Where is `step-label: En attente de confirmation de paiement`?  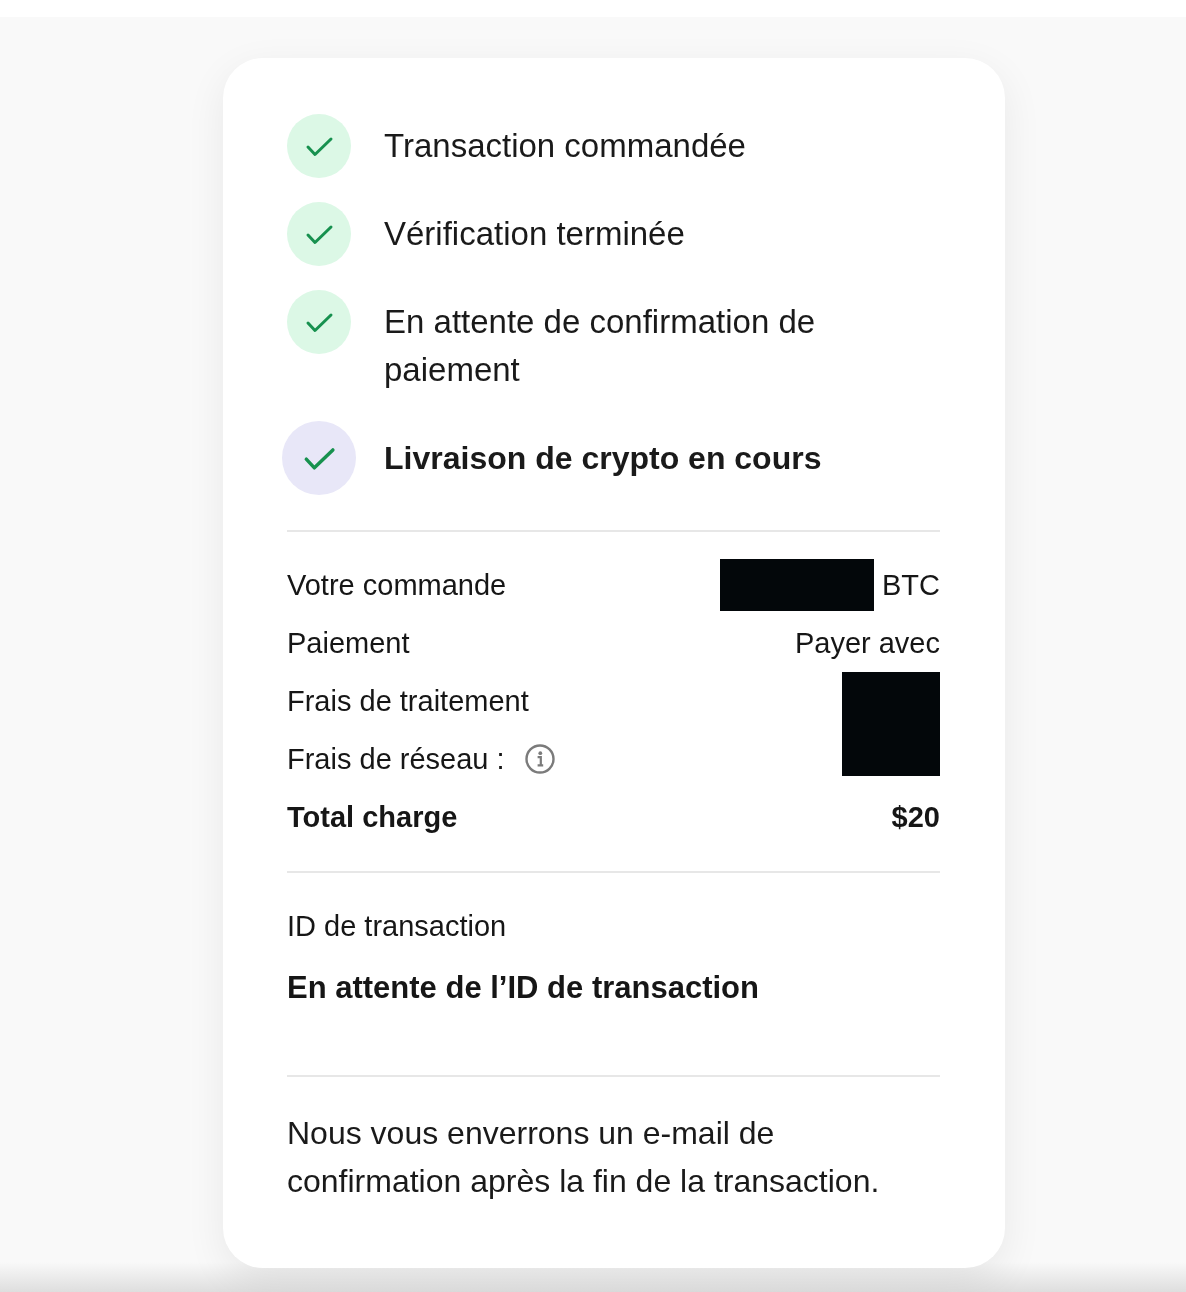 step-label: En attente de confirmation de paiement is located at coordinates (600, 346).